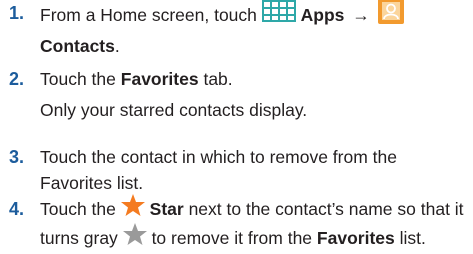 Image resolution: width=473 pixels, height=254 pixels. What do you see at coordinates (166, 209) in the screenshot?
I see `star-label: Star` at bounding box center [166, 209].